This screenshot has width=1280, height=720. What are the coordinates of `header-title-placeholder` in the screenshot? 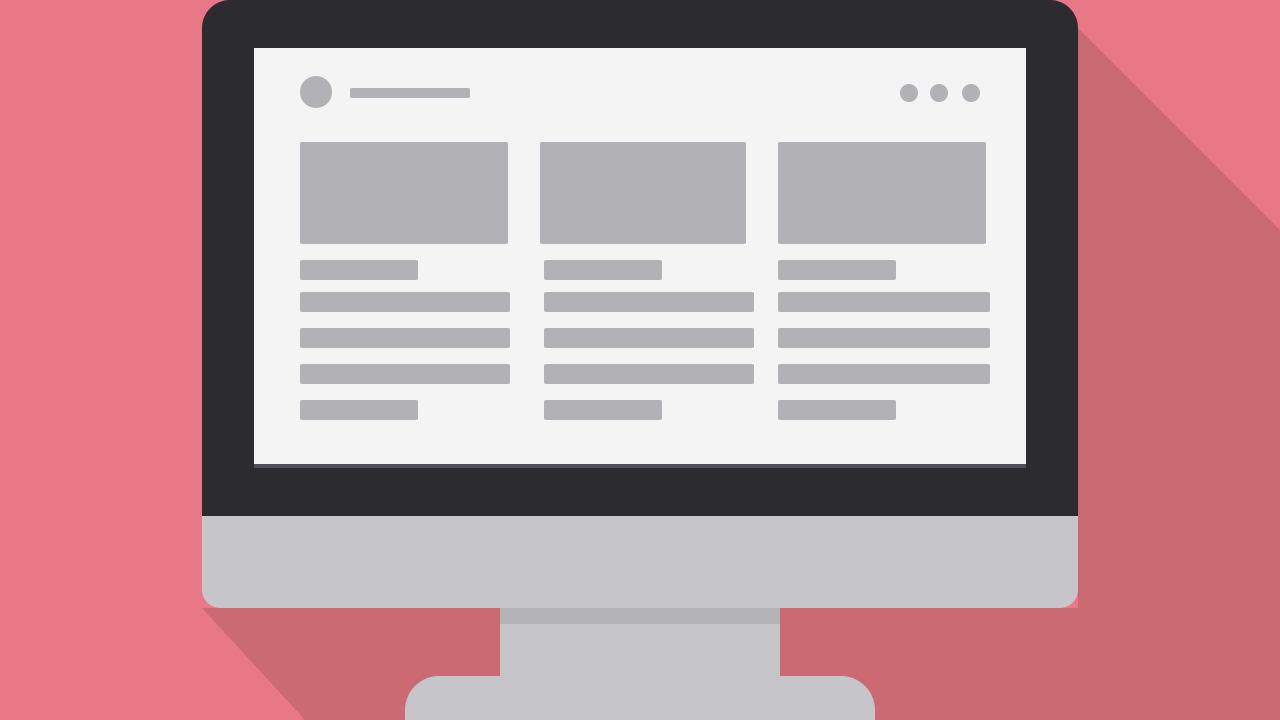 It's located at (410, 93).